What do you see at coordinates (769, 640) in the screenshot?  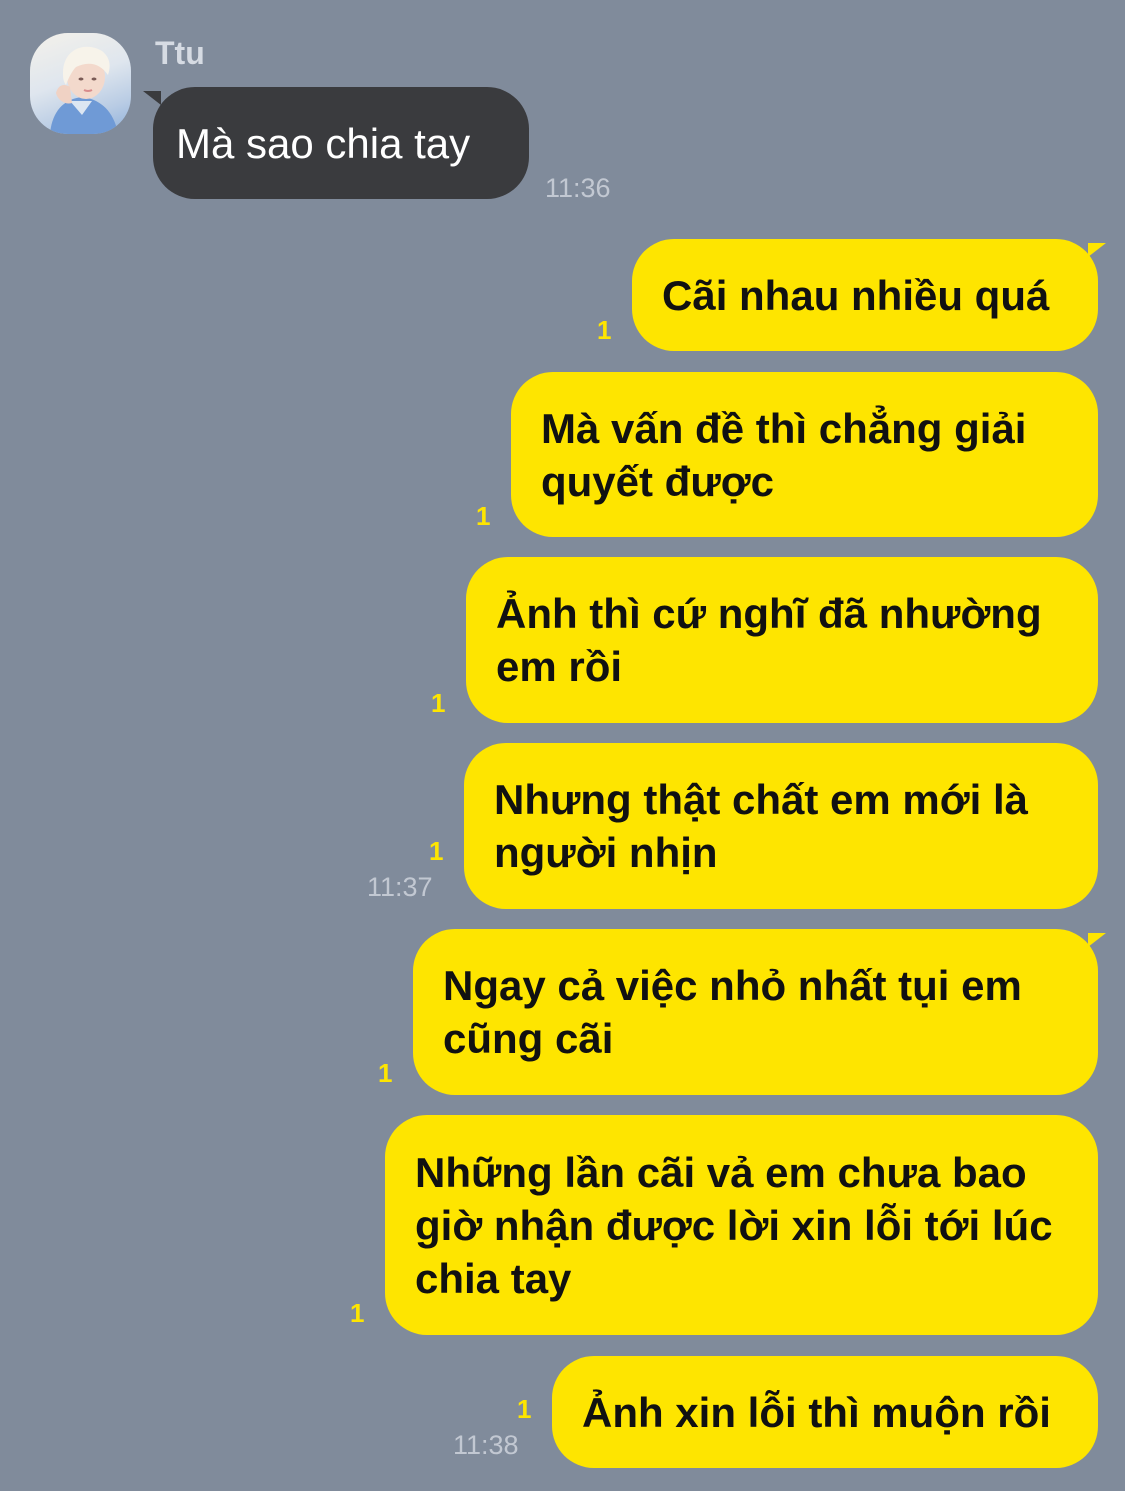 I see `message-text: Ảnh thì cứ nghĩ đã nhường em rồi` at bounding box center [769, 640].